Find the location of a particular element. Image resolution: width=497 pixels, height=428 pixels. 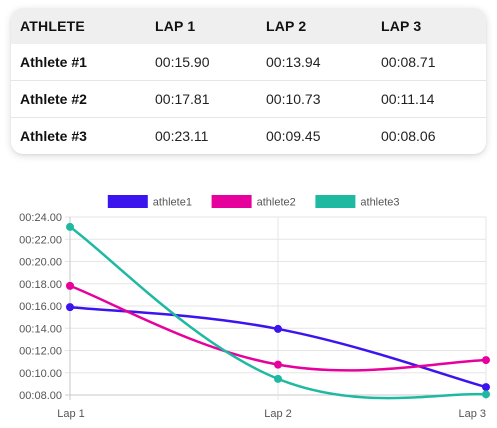

athlete-name: Athlete #3 is located at coordinates (78, 135).